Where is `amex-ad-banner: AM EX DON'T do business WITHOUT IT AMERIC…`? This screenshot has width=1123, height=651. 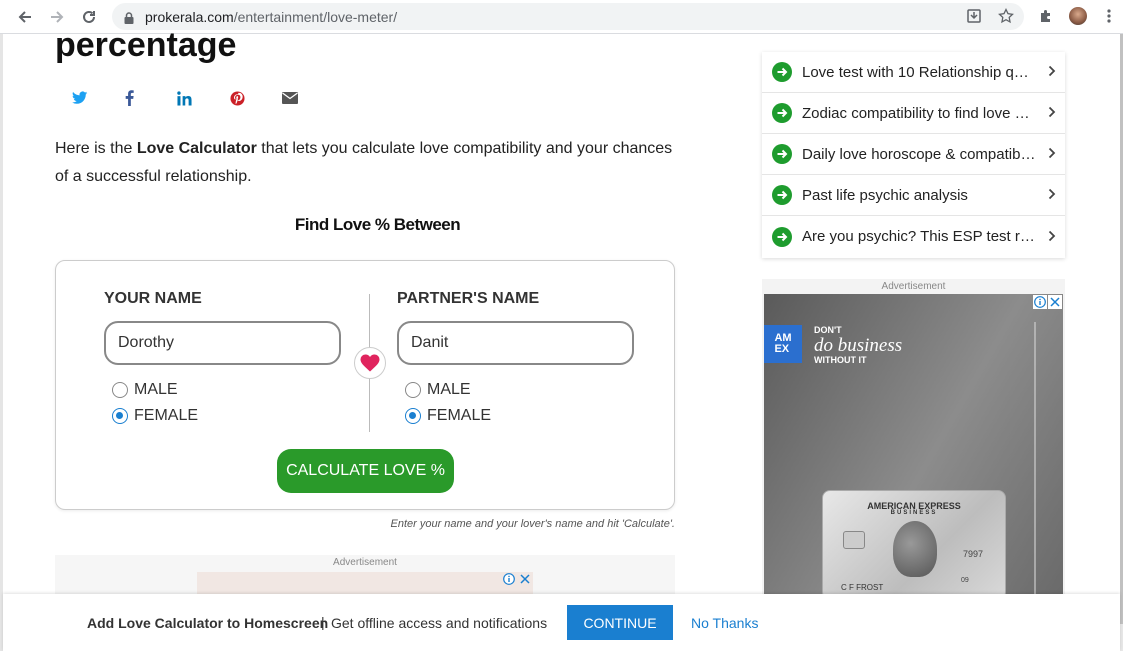 amex-ad-banner: AM EX DON'T do business WITHOUT IT AMERIC… is located at coordinates (913, 444).